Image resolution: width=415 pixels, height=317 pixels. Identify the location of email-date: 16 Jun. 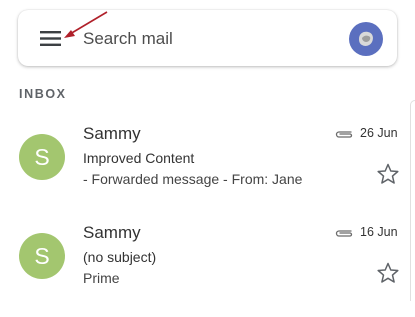
(379, 232).